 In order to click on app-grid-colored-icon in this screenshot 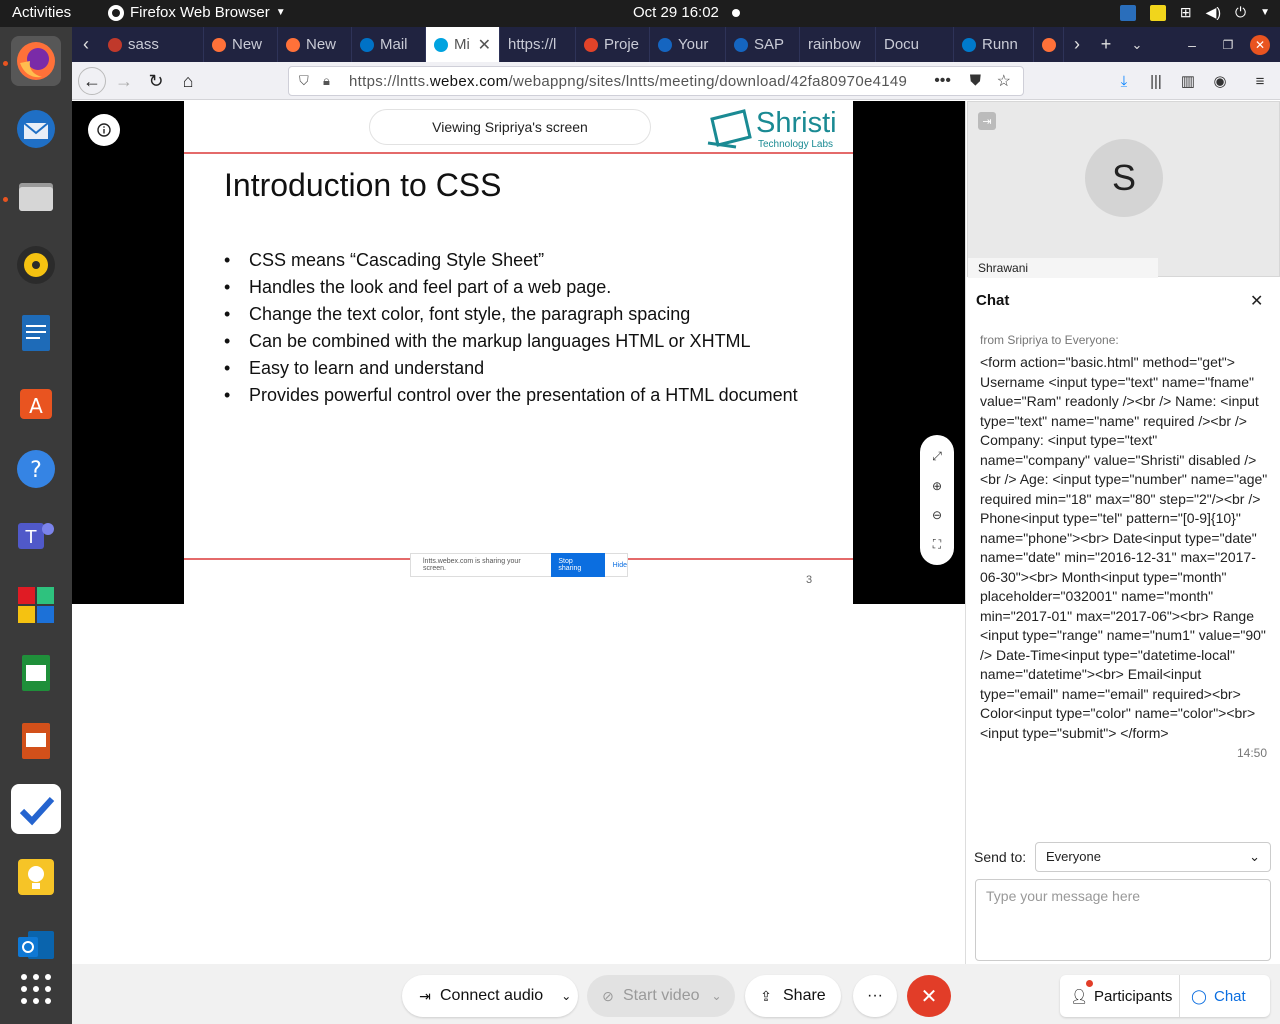, I will do `click(36, 605)`.